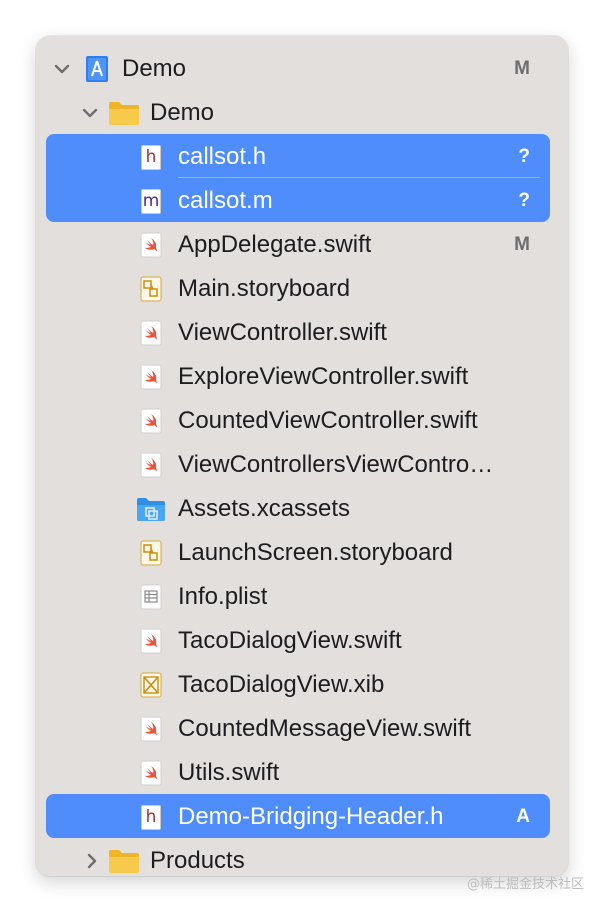 This screenshot has width=604, height=912. What do you see at coordinates (523, 816) in the screenshot?
I see `status-badge: A` at bounding box center [523, 816].